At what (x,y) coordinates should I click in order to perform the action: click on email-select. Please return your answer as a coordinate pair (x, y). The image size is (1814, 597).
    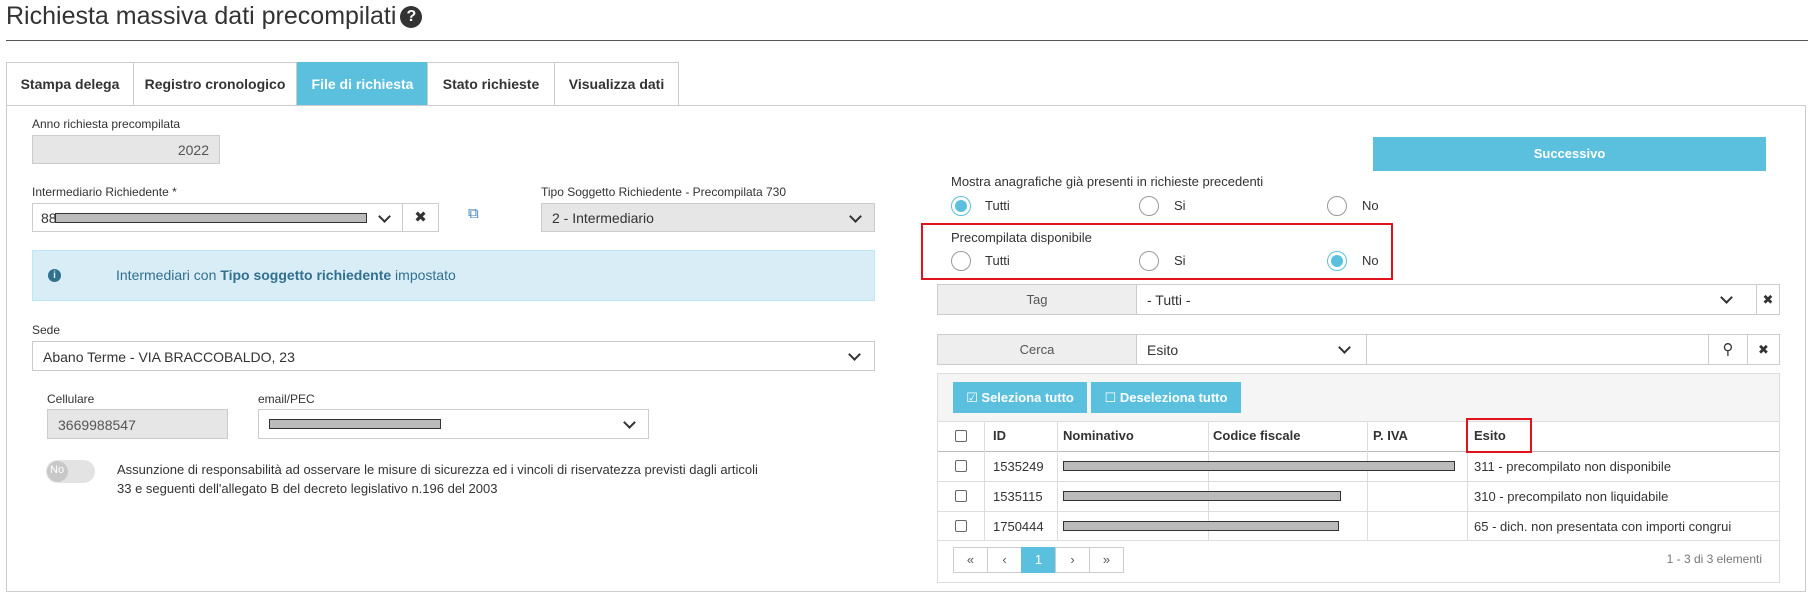
    Looking at the image, I should click on (453, 424).